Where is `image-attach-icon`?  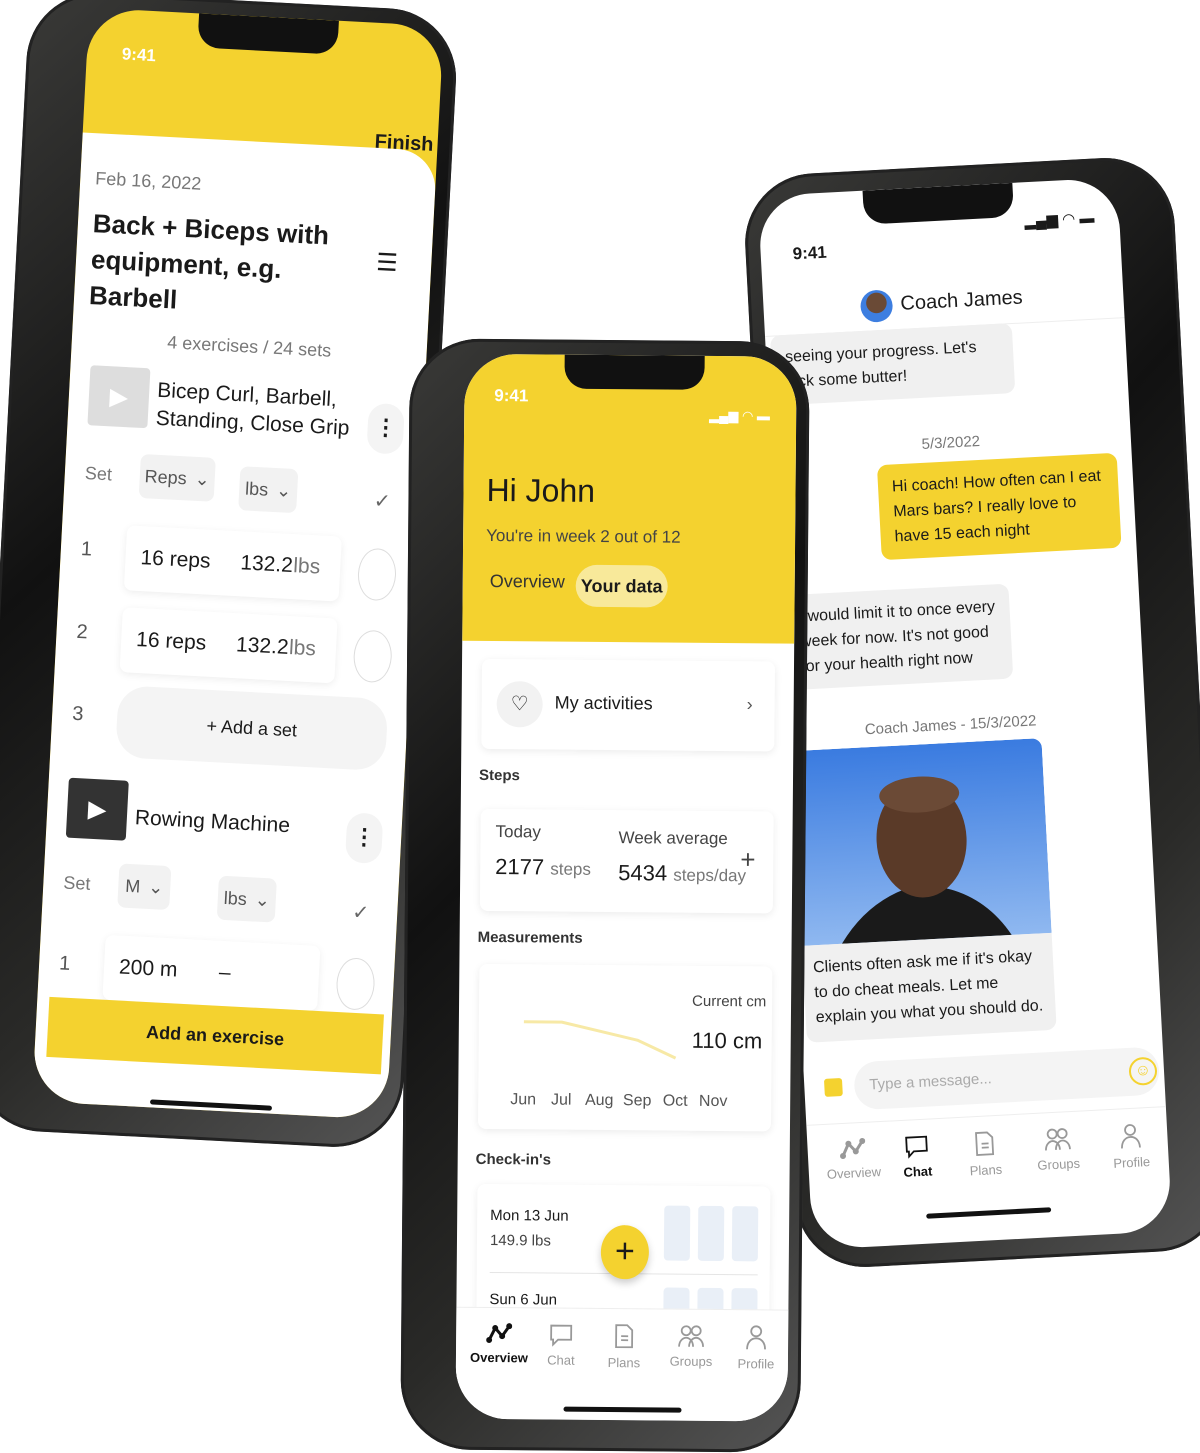 image-attach-icon is located at coordinates (833, 1087).